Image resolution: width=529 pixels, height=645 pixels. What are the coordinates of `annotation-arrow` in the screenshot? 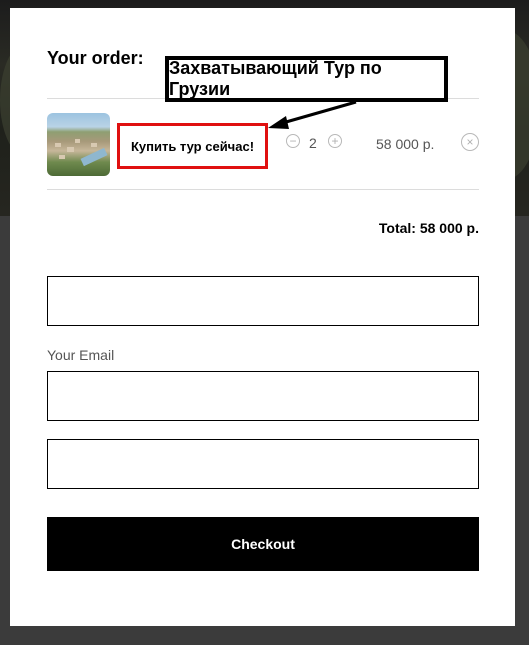 It's located at (312, 114).